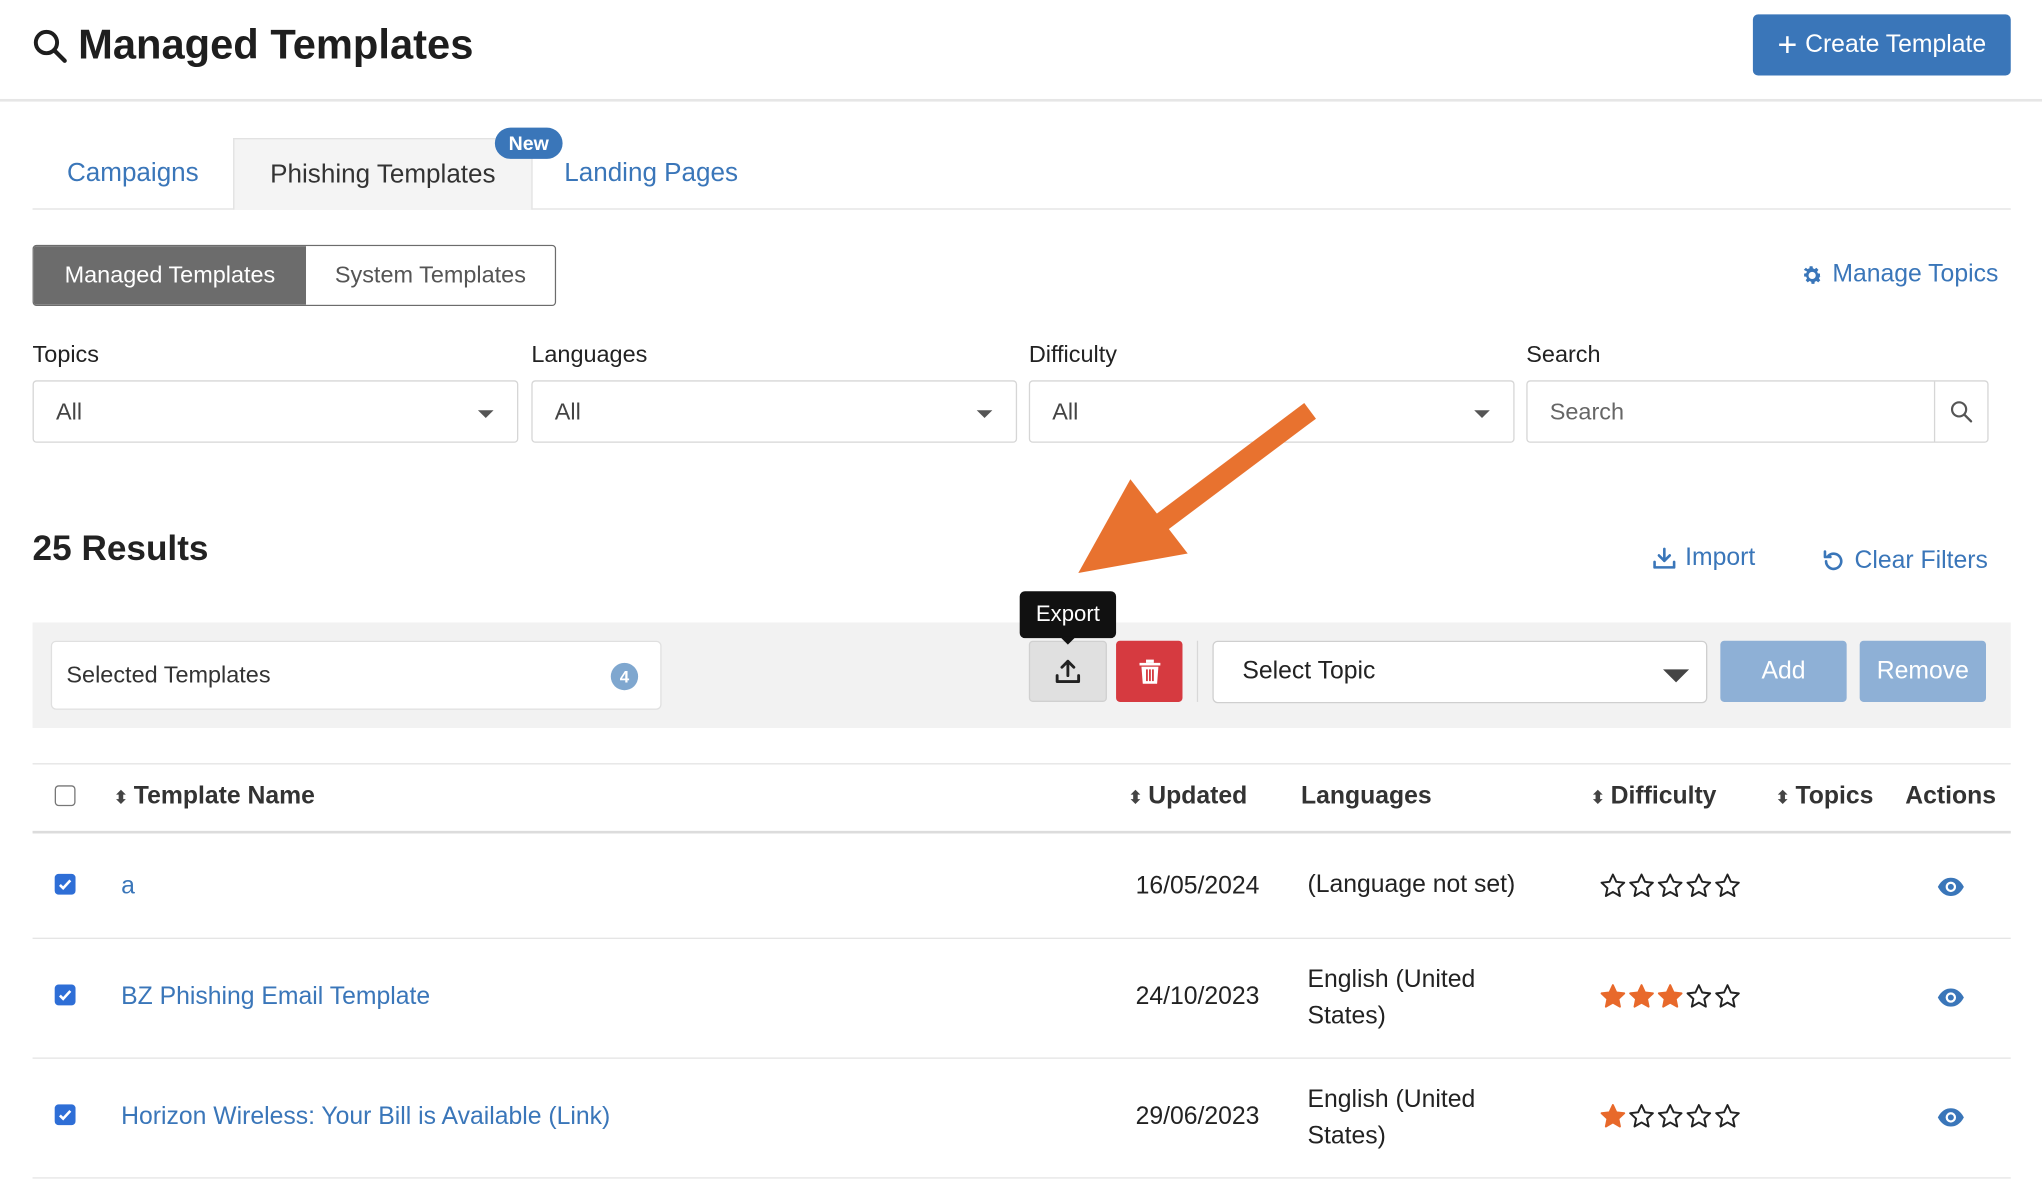 This screenshot has height=1186, width=2042. I want to click on header-actions-label: Actions, so click(1951, 796).